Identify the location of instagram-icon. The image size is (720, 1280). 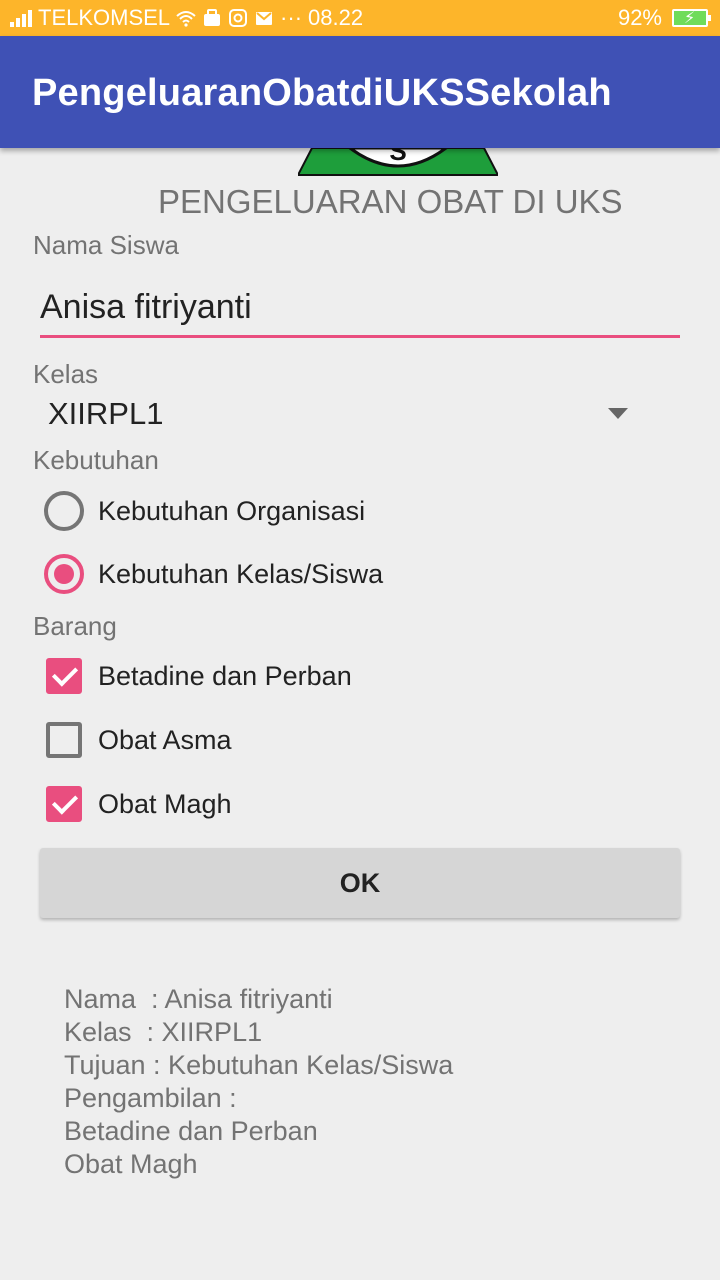
(238, 18).